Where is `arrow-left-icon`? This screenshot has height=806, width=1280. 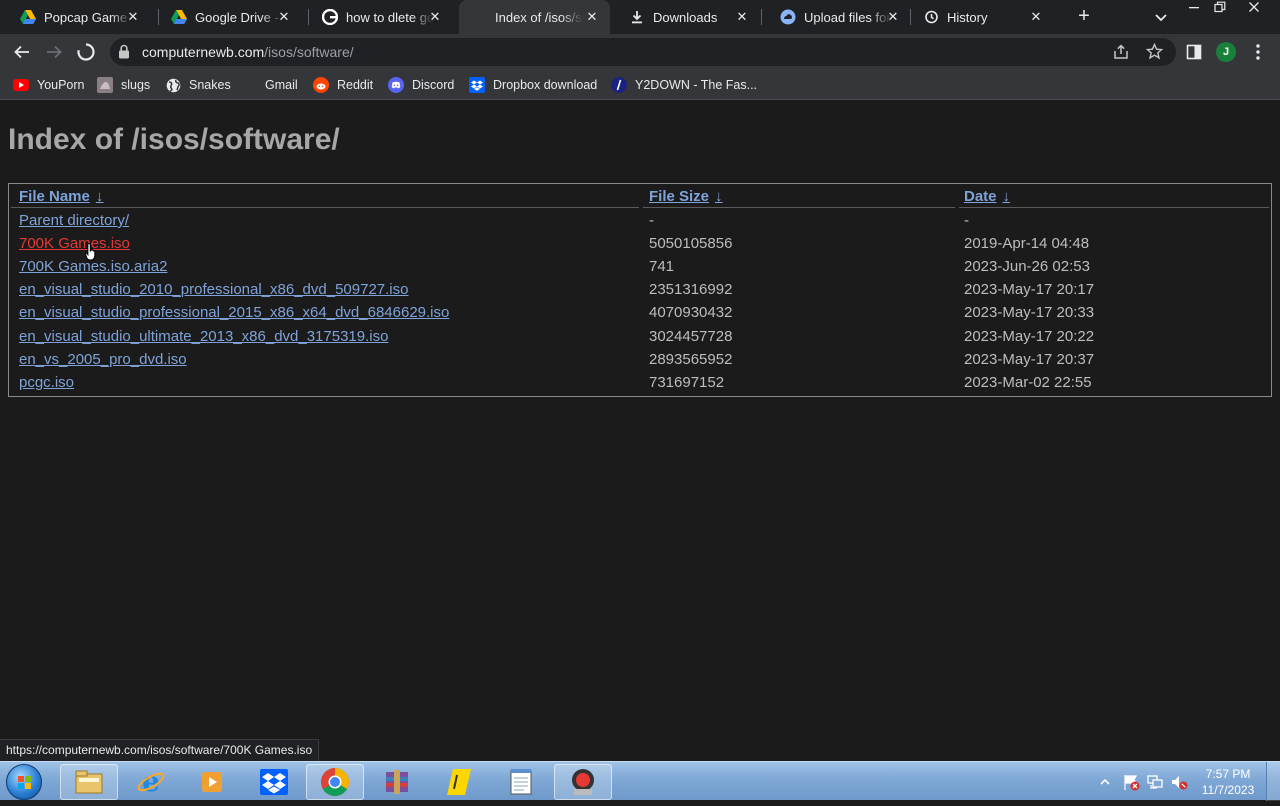
arrow-left-icon is located at coordinates (21, 52).